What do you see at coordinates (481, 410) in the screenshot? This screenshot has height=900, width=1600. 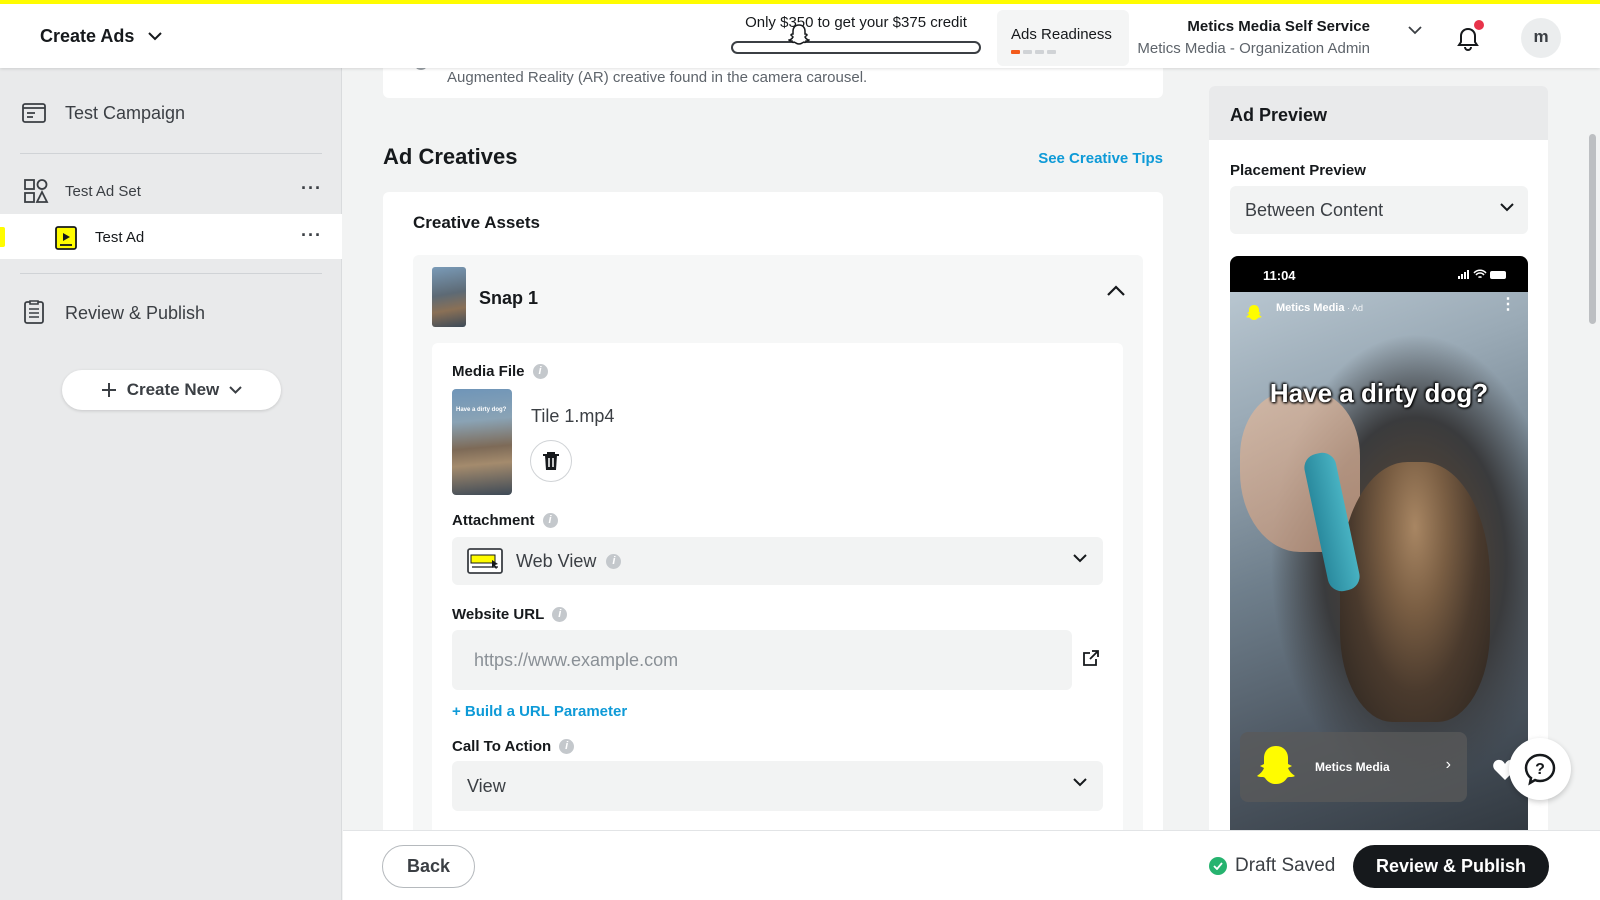 I see `thumbnail-caption: Have a dirty dog?` at bounding box center [481, 410].